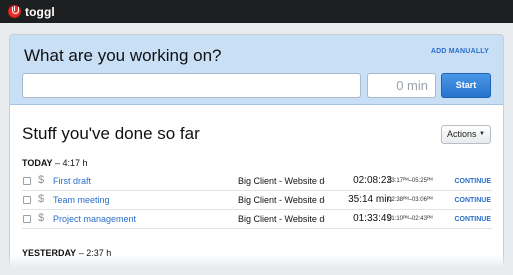 This screenshot has width=513, height=275. Describe the element at coordinates (372, 180) in the screenshot. I see `entry-duration: 02:08:23` at that location.